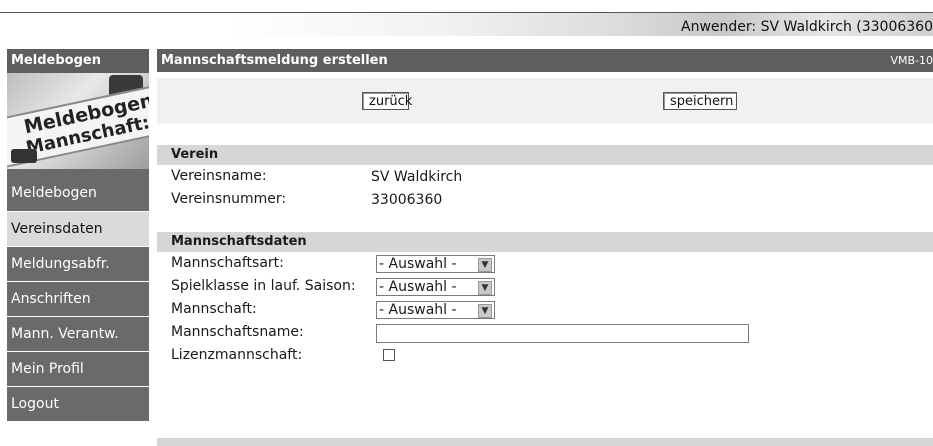  Describe the element at coordinates (552, 309) in the screenshot. I see `mannschaft-row: Mannschaft: - Auswahl - ▼` at that location.